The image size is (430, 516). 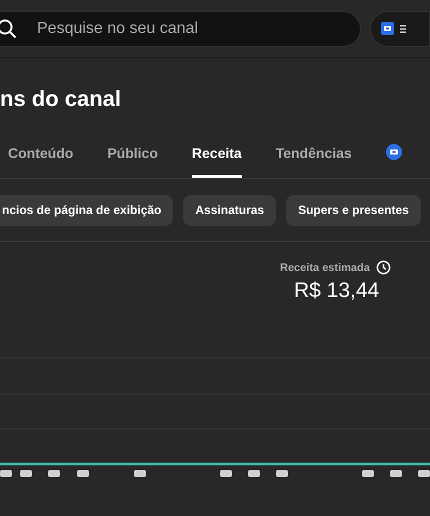 What do you see at coordinates (403, 29) in the screenshot?
I see `menu-icon` at bounding box center [403, 29].